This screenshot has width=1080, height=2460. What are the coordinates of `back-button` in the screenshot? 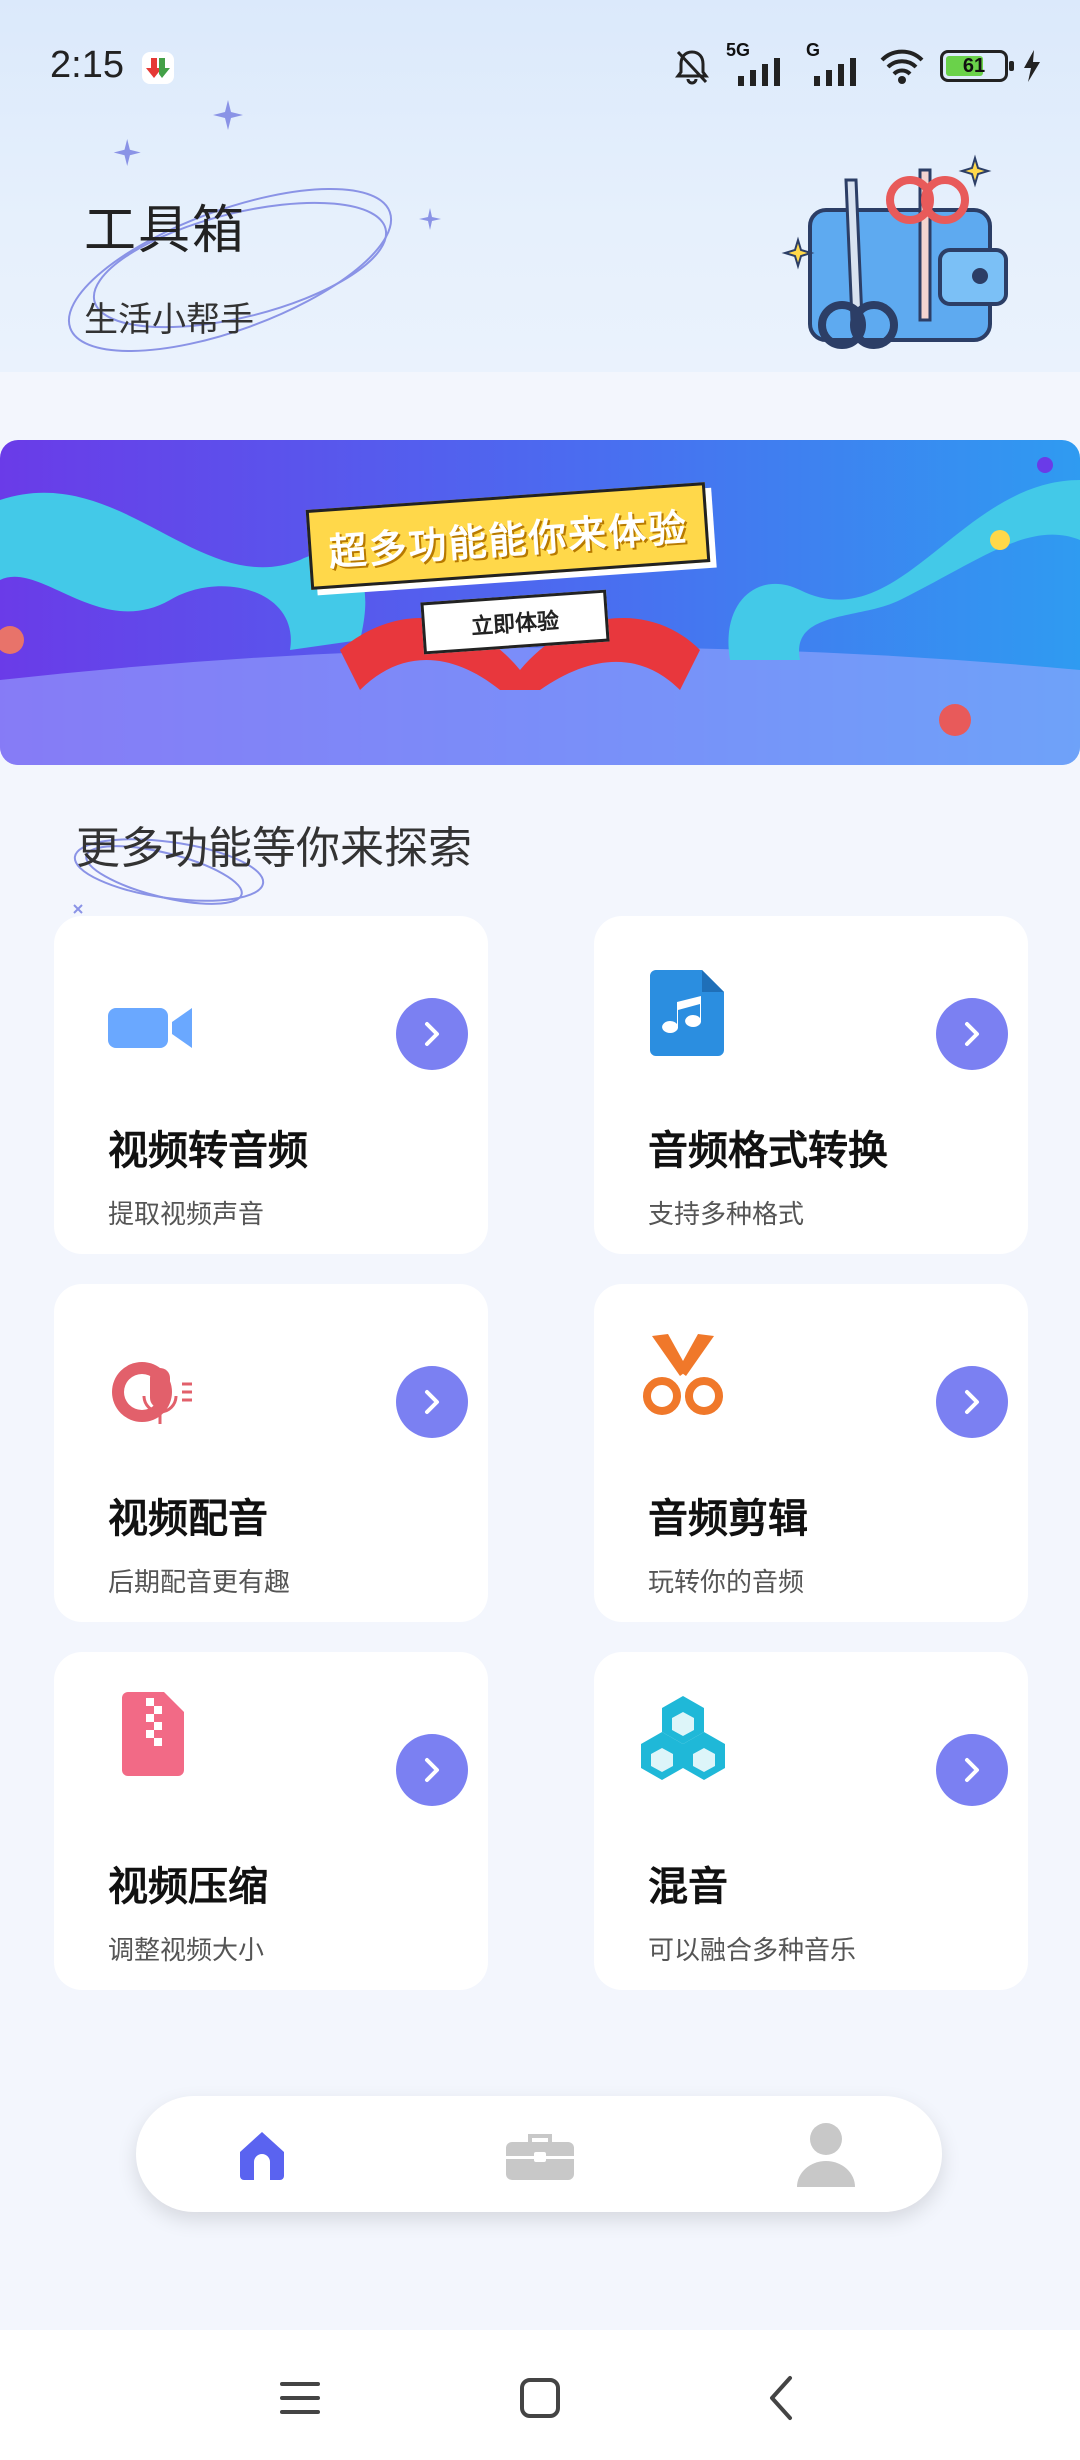 It's located at (782, 2398).